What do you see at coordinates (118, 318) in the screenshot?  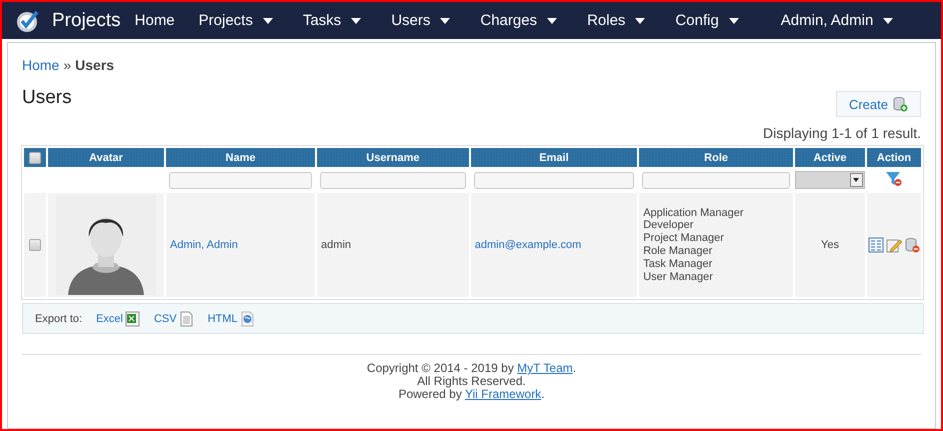 I see `export-link: Excel` at bounding box center [118, 318].